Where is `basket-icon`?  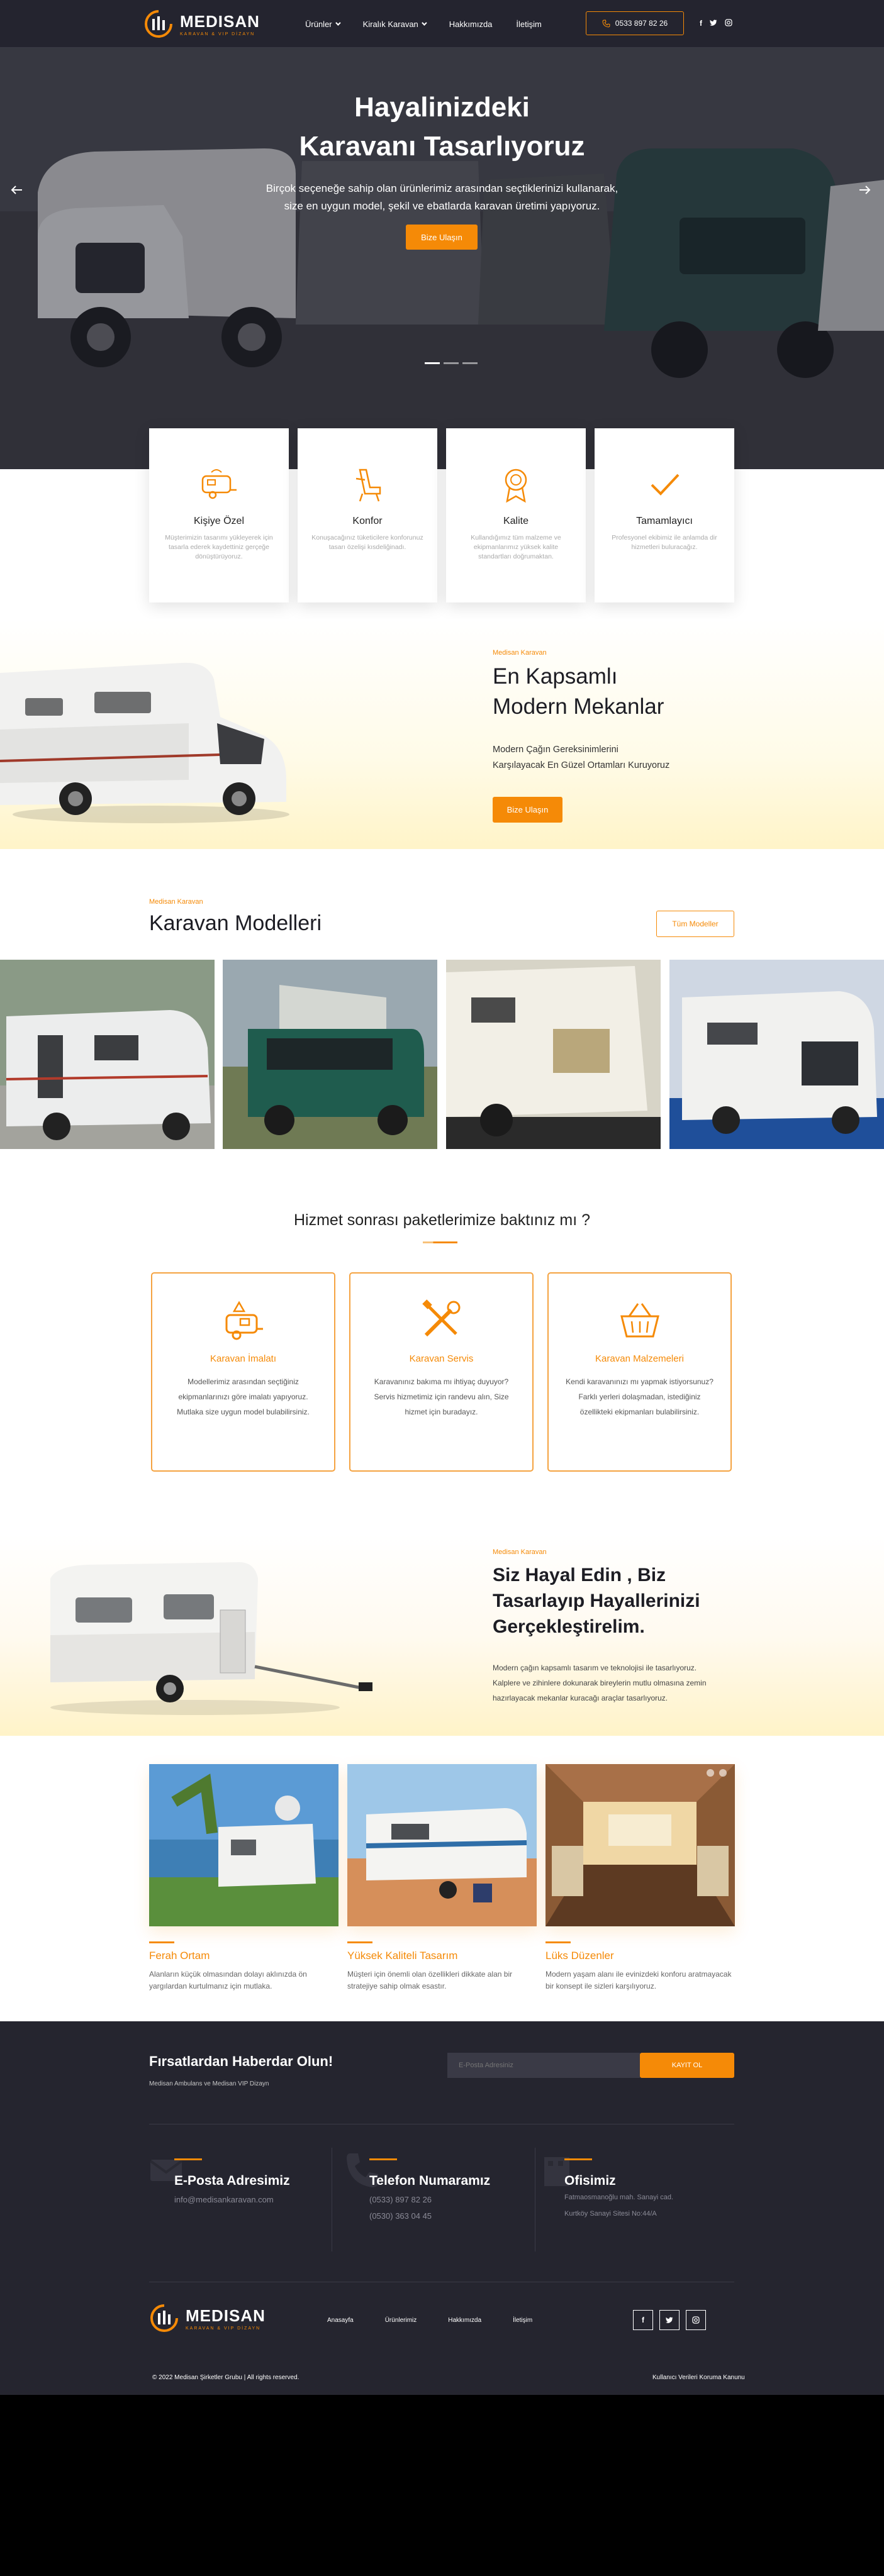
basket-icon is located at coordinates (639, 1320).